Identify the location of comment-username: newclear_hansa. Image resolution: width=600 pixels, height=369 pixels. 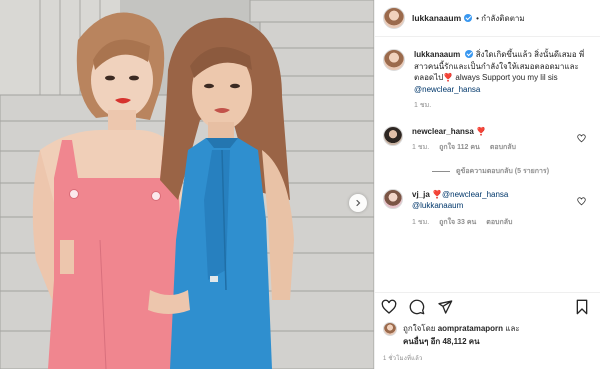
(443, 131).